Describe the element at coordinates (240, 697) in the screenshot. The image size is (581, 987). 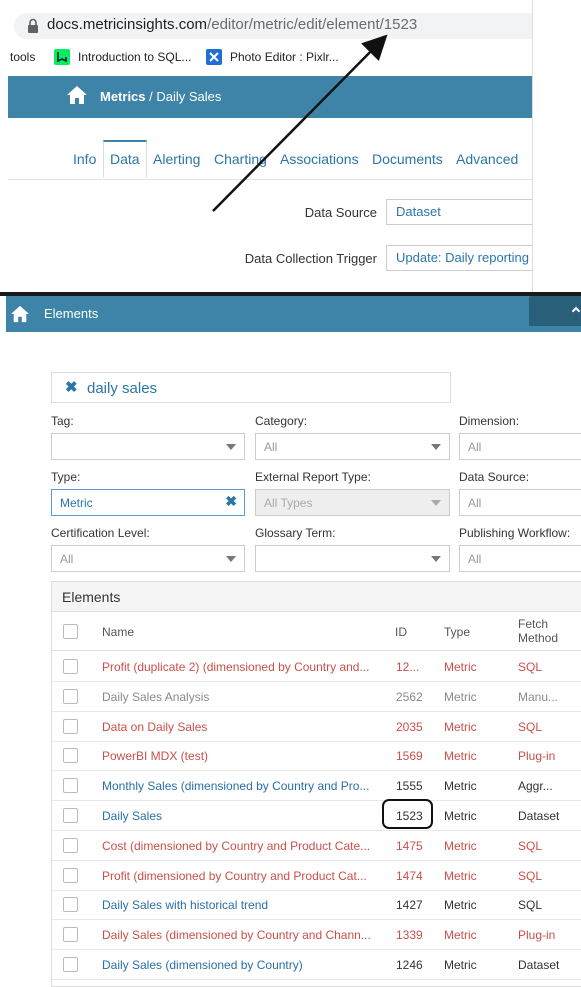
I see `element-name-link: Daily Sales Analysis` at that location.